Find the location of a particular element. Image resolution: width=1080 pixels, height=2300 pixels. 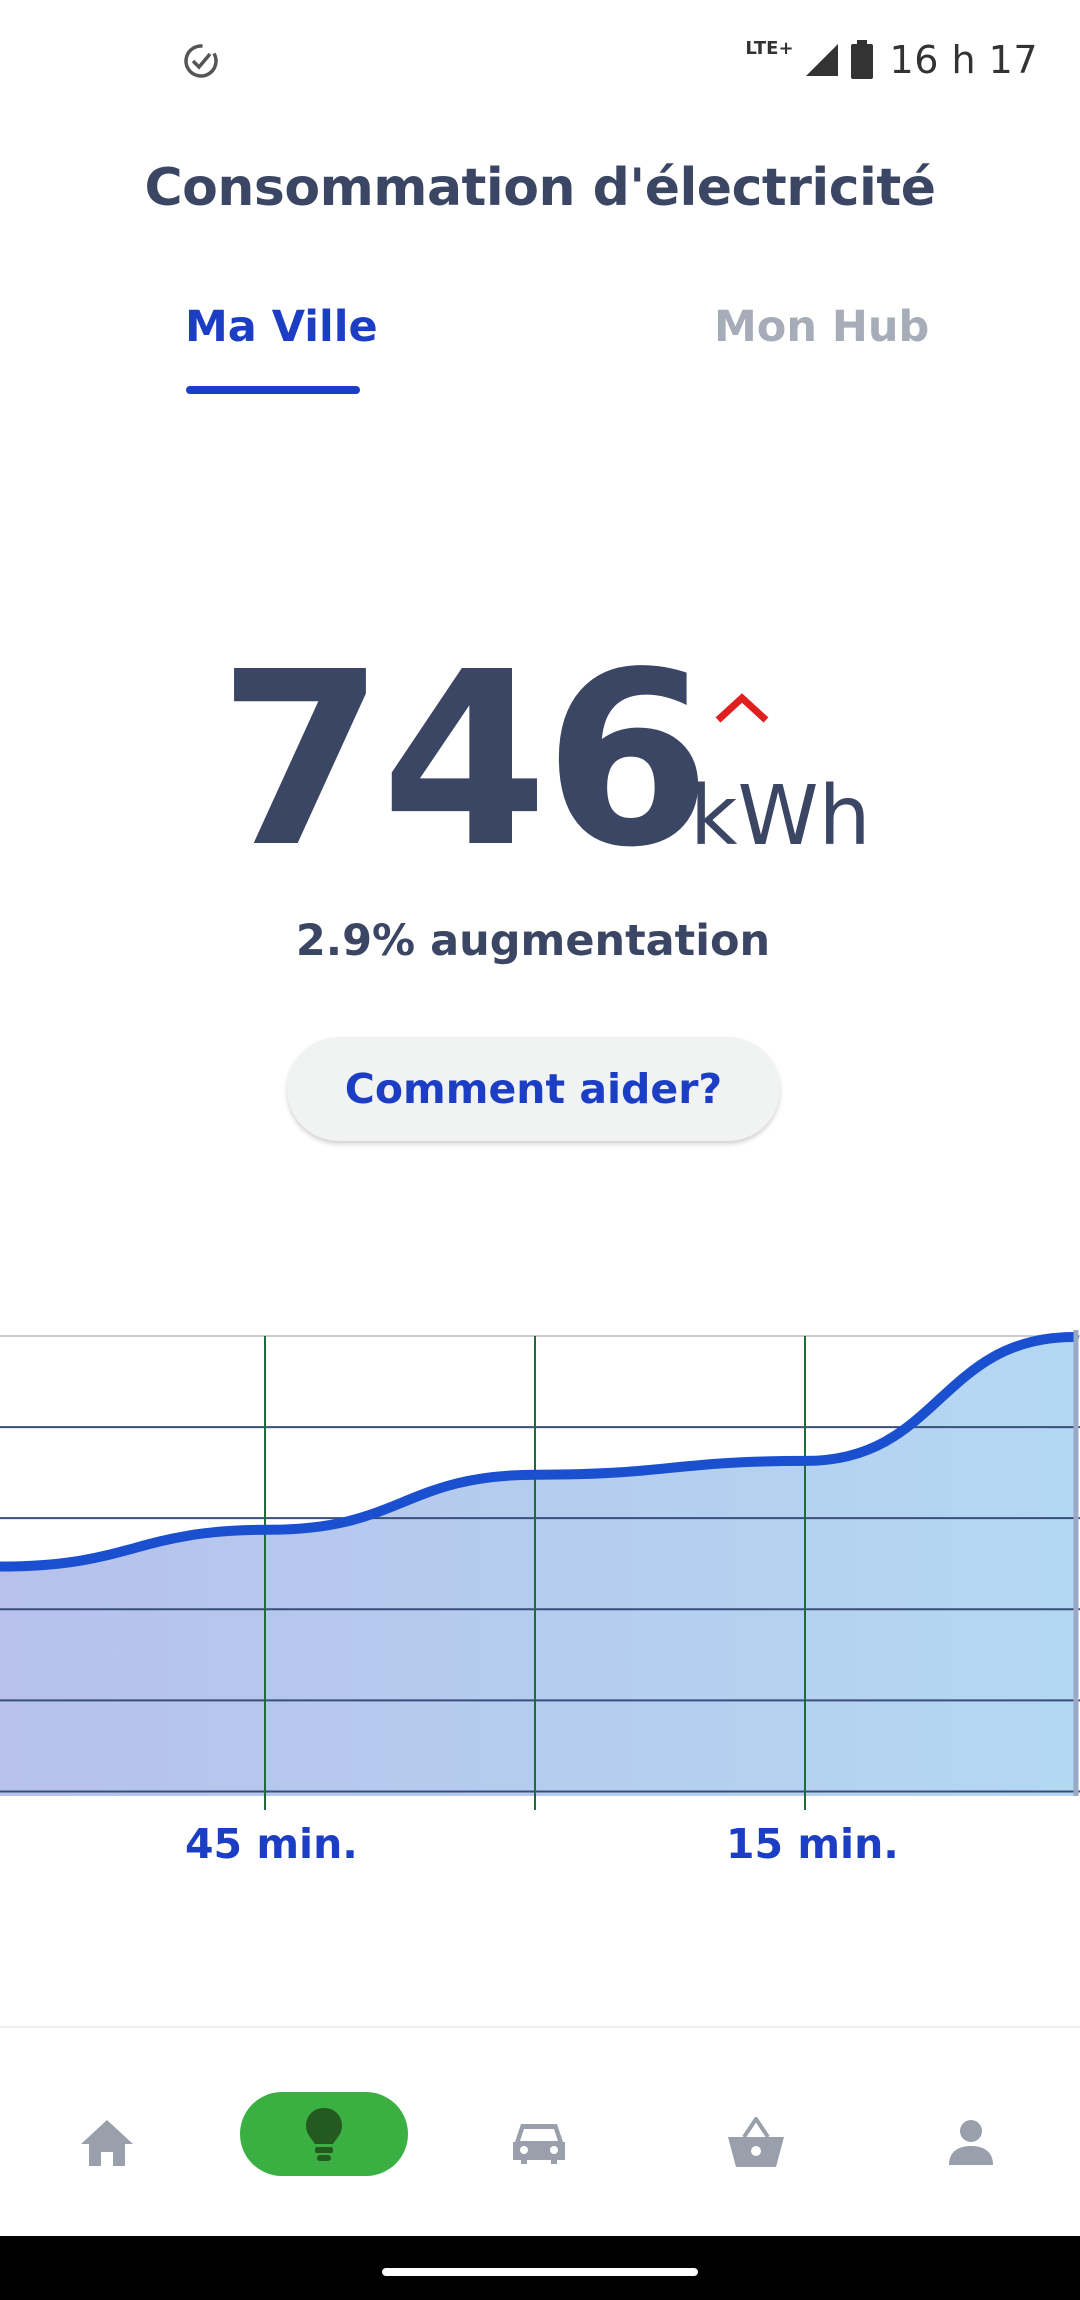

basket-icon is located at coordinates (756, 2142).